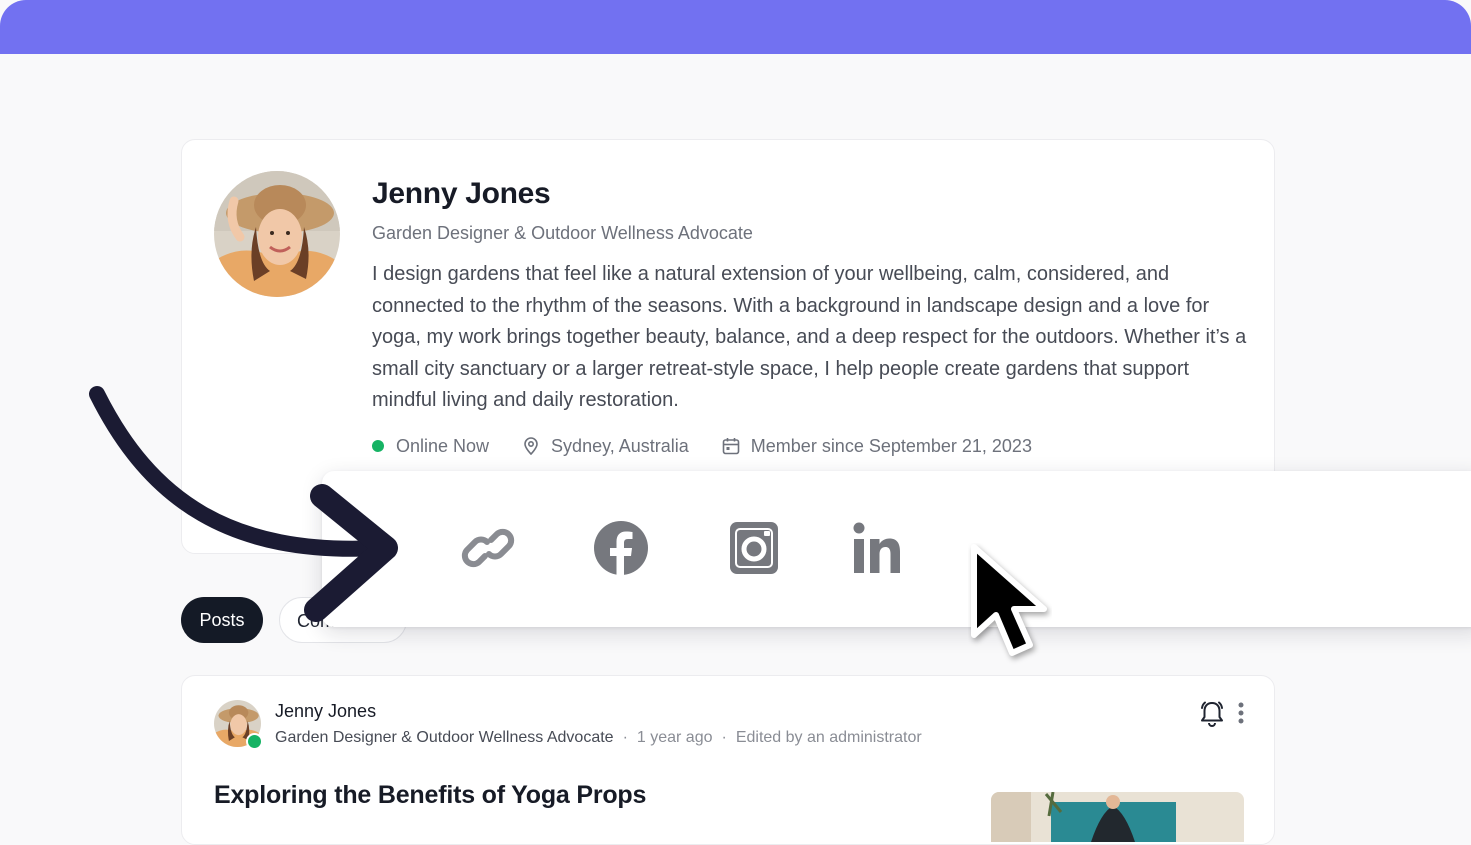 The image size is (1471, 845). Describe the element at coordinates (443, 445) in the screenshot. I see `online-status-label: Online Now` at that location.